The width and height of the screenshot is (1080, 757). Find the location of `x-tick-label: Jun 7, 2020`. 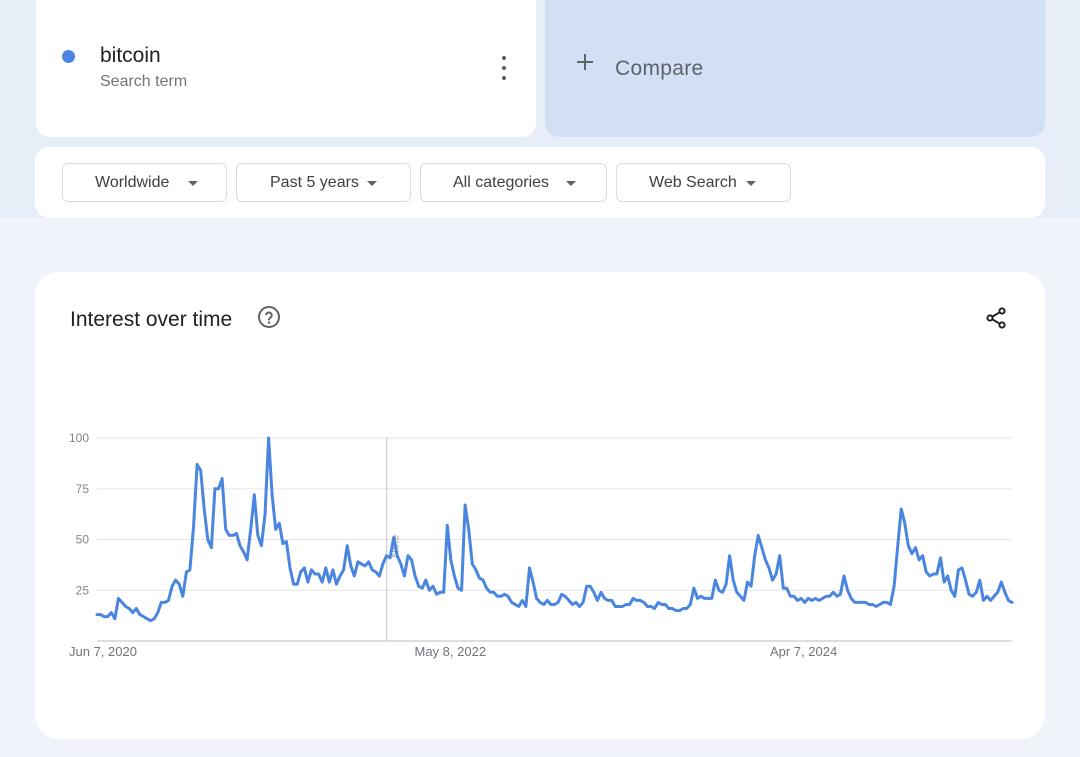

x-tick-label: Jun 7, 2020 is located at coordinates (103, 651).